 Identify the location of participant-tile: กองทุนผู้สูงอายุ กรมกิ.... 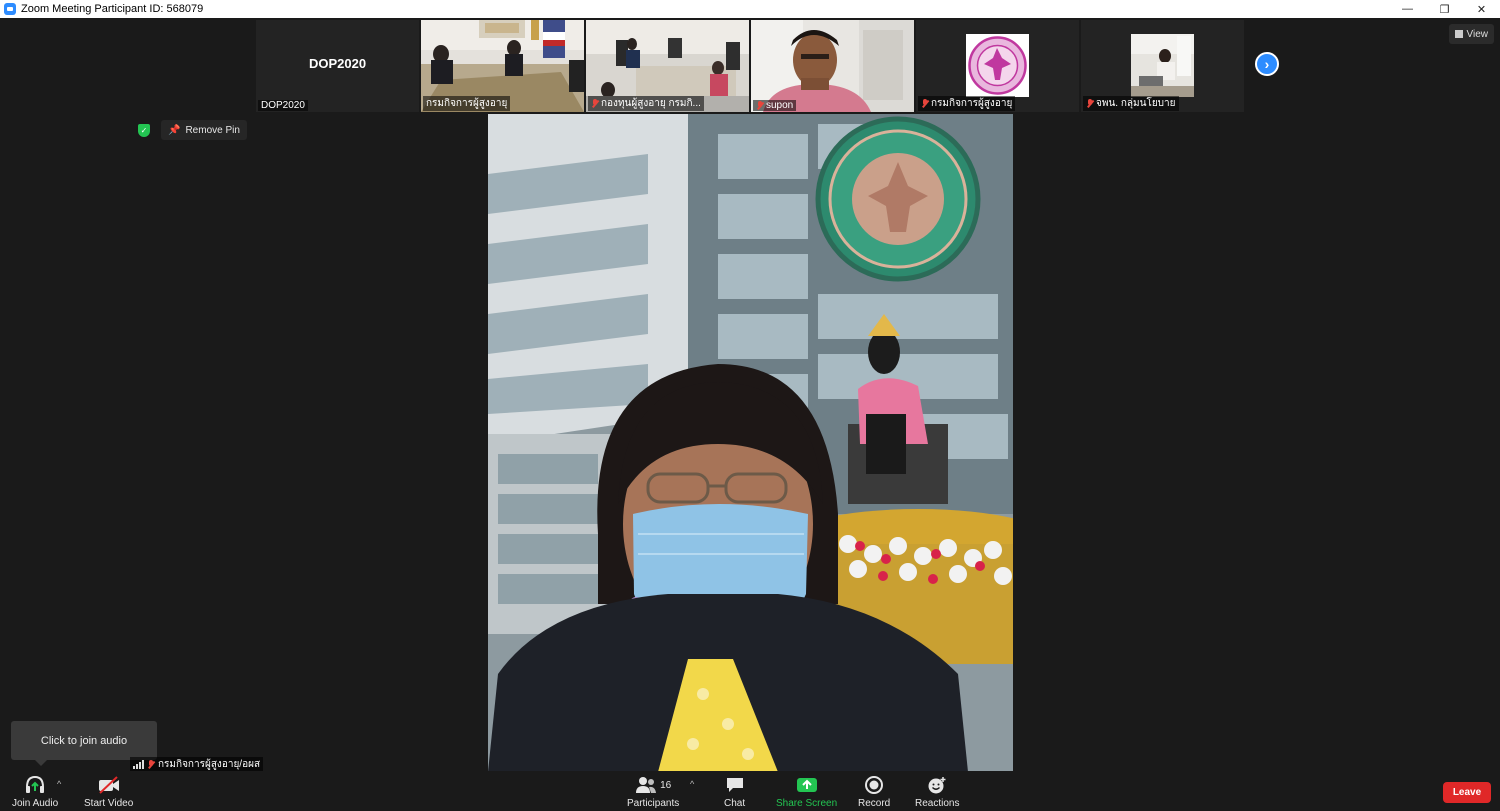
(667, 66).